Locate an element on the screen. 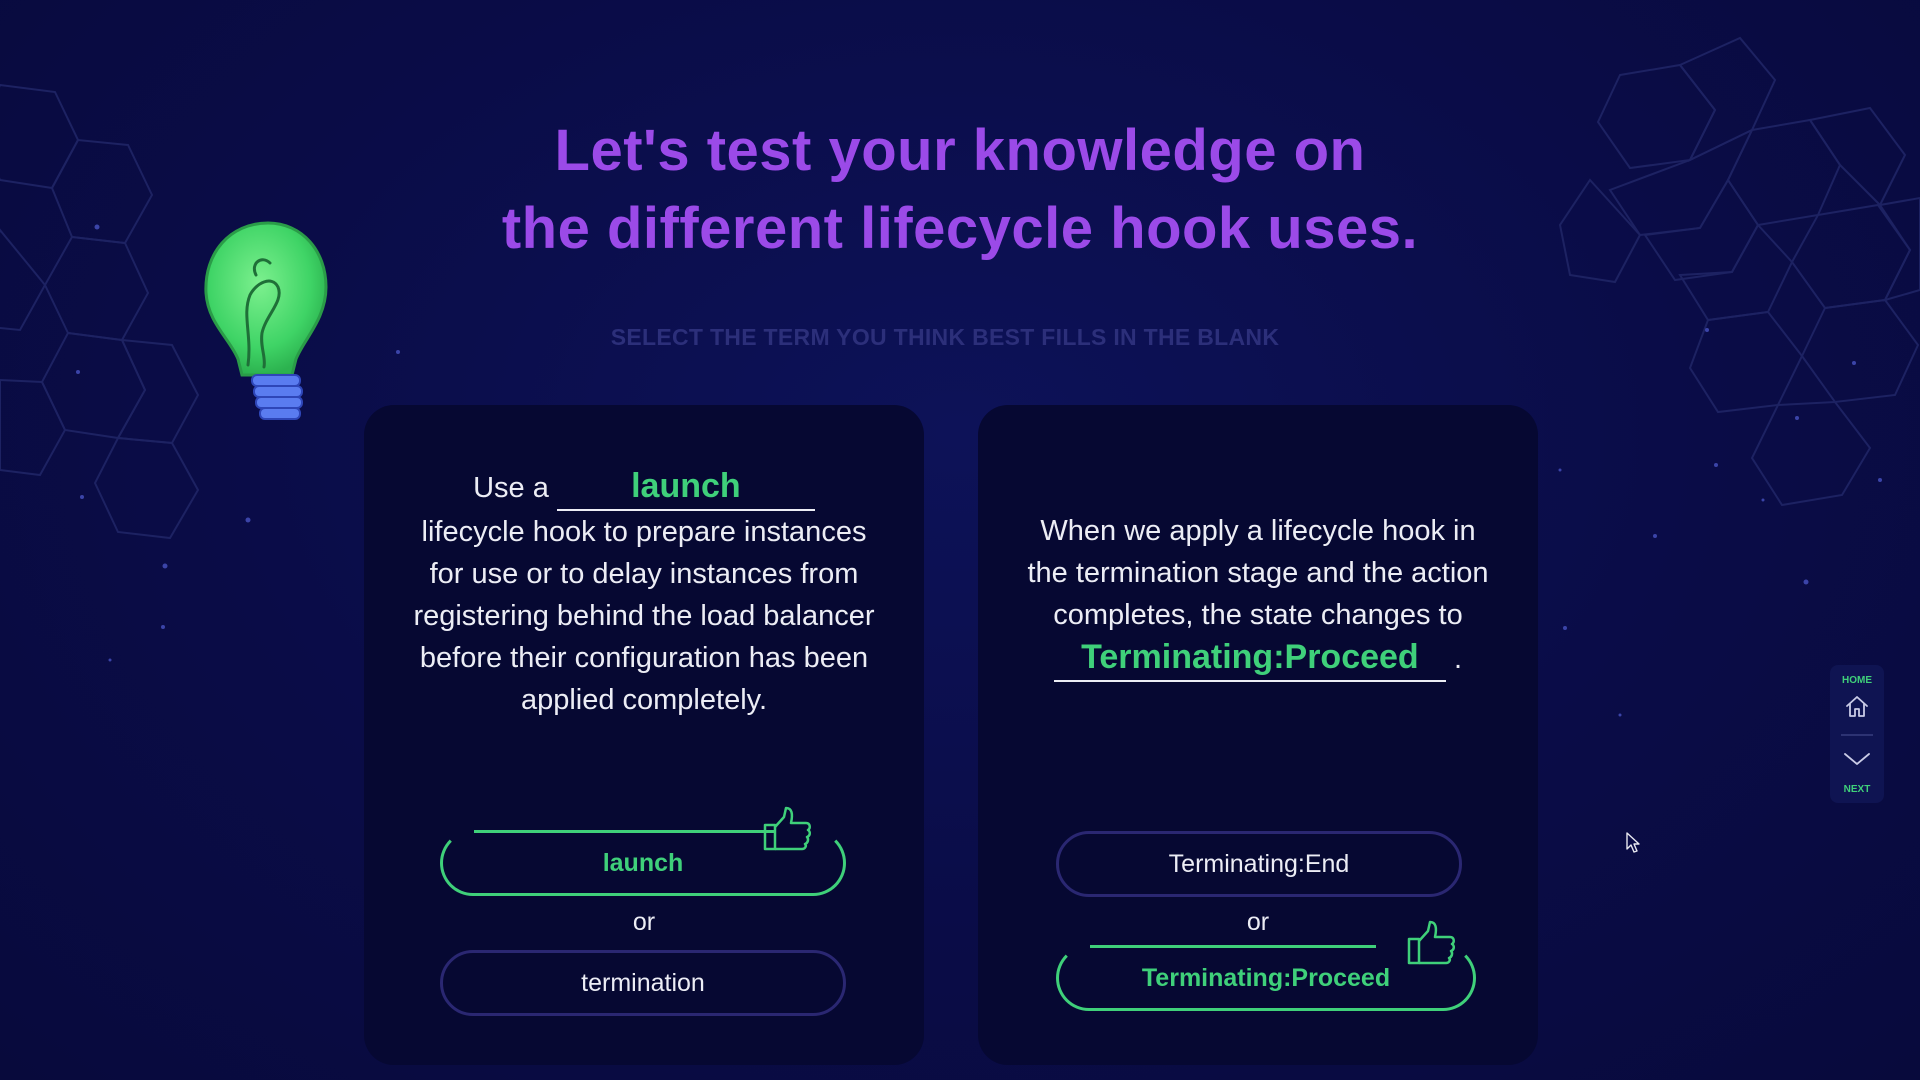 This screenshot has height=1080, width=1920. or-separator: or is located at coordinates (644, 922).